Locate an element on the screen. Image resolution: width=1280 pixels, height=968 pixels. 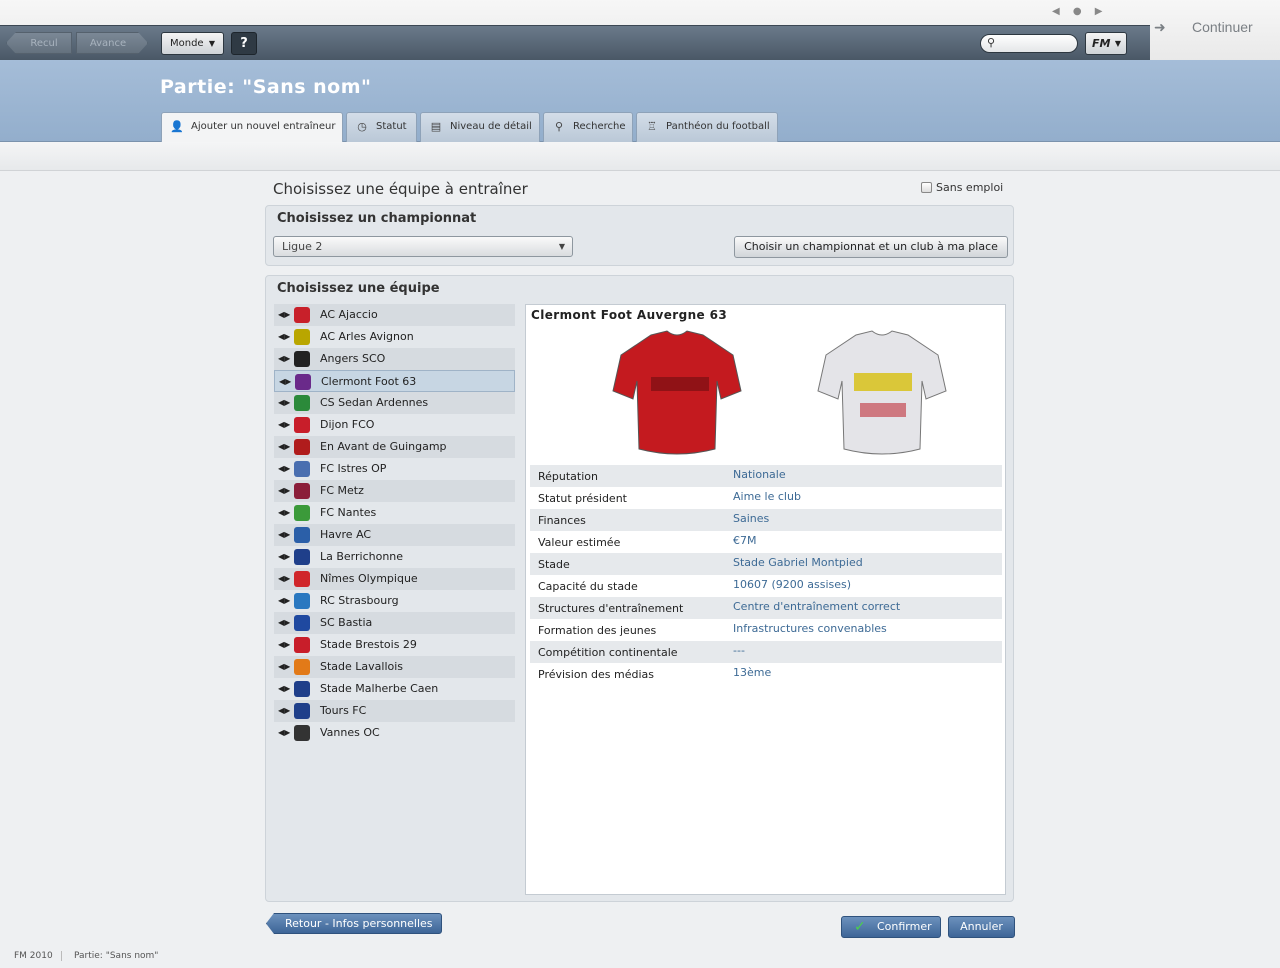
team-row: ◀▶ Nîmes Olympique is located at coordinates (394, 579).